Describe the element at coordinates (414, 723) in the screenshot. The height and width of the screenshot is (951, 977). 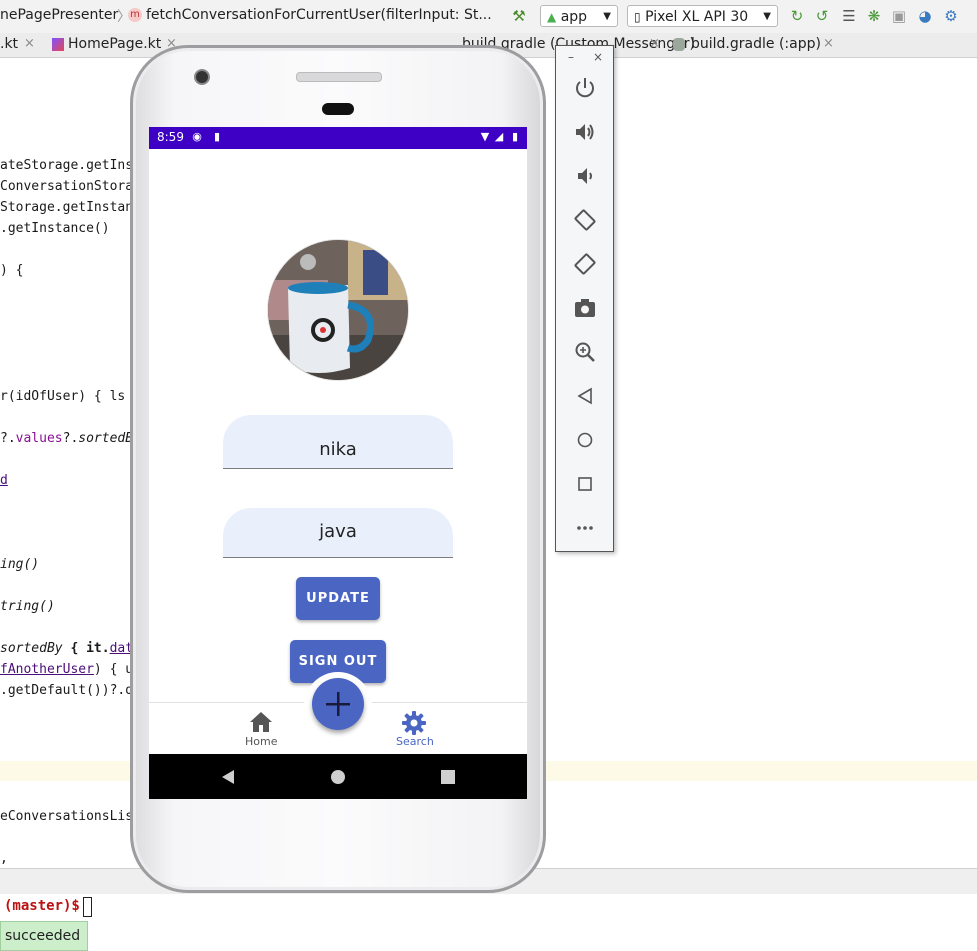
I see `gear-icon` at that location.